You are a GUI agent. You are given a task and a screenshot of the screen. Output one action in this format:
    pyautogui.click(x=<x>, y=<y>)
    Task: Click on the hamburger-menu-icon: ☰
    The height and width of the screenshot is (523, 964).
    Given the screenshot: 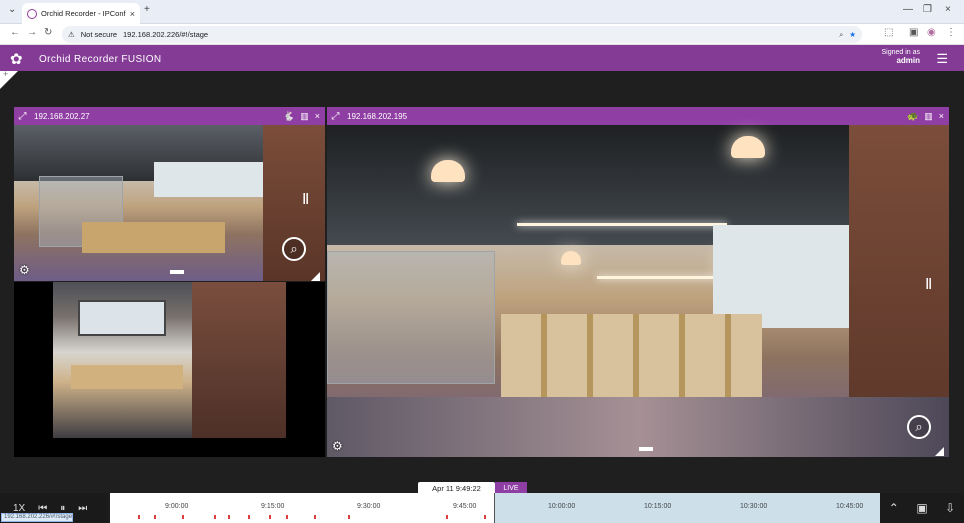 What is the action you would take?
    pyautogui.click(x=942, y=59)
    